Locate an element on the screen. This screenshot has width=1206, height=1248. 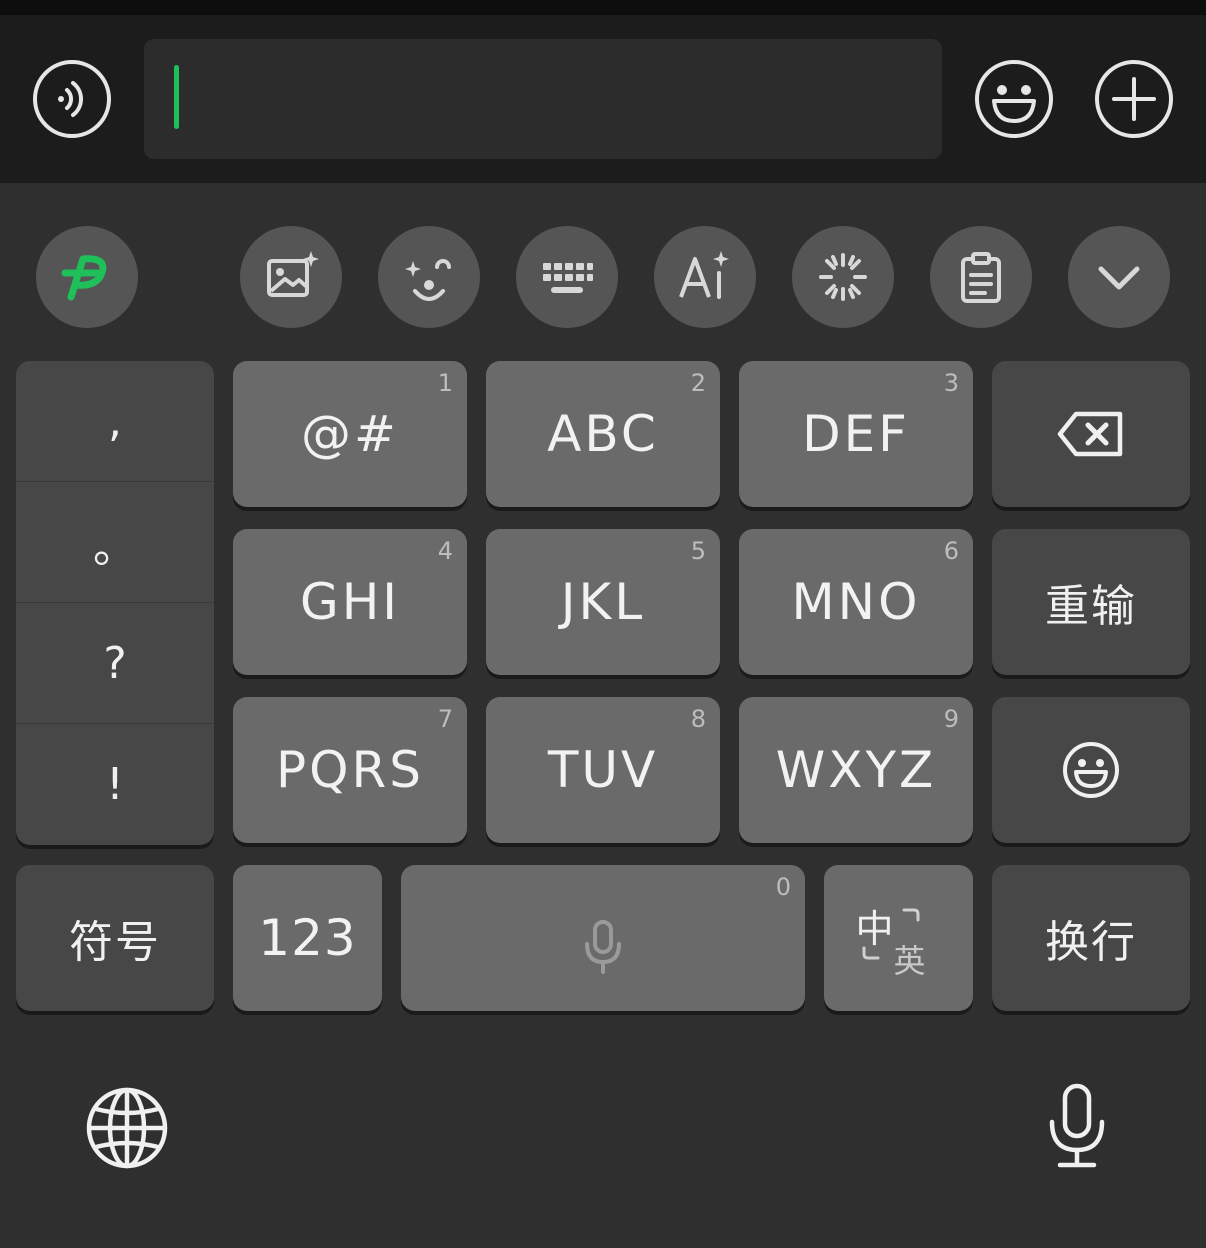
reset-key: 重输 is located at coordinates (1091, 602).